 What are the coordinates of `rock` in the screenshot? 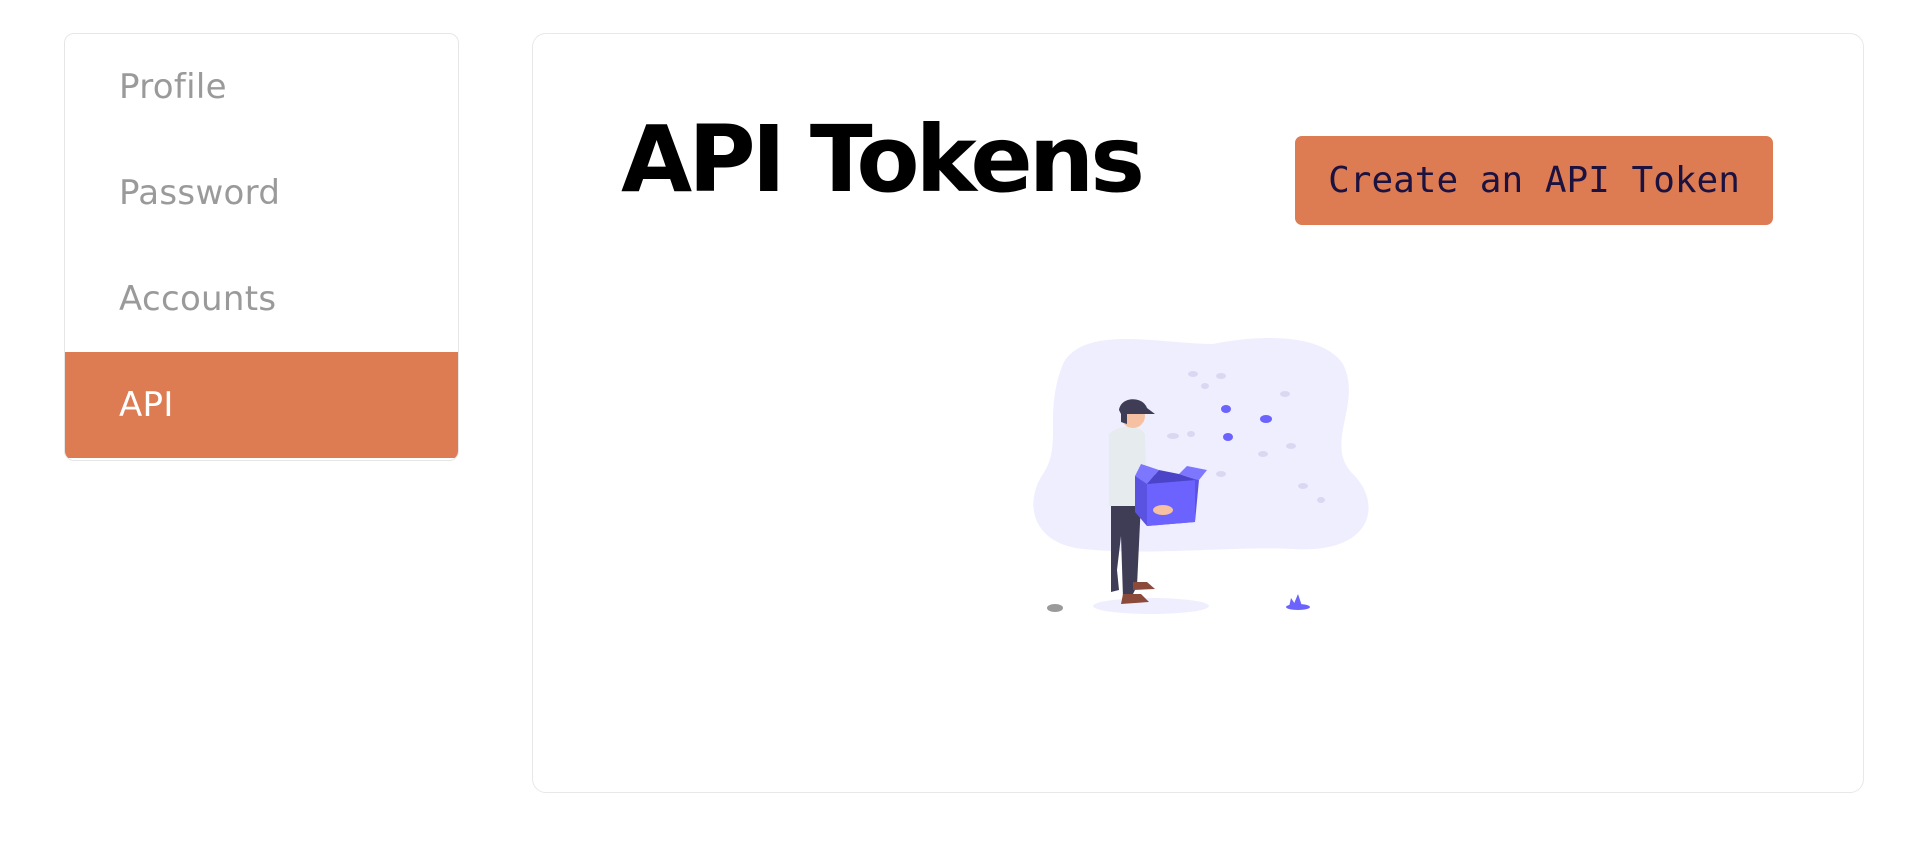 It's located at (1055, 608).